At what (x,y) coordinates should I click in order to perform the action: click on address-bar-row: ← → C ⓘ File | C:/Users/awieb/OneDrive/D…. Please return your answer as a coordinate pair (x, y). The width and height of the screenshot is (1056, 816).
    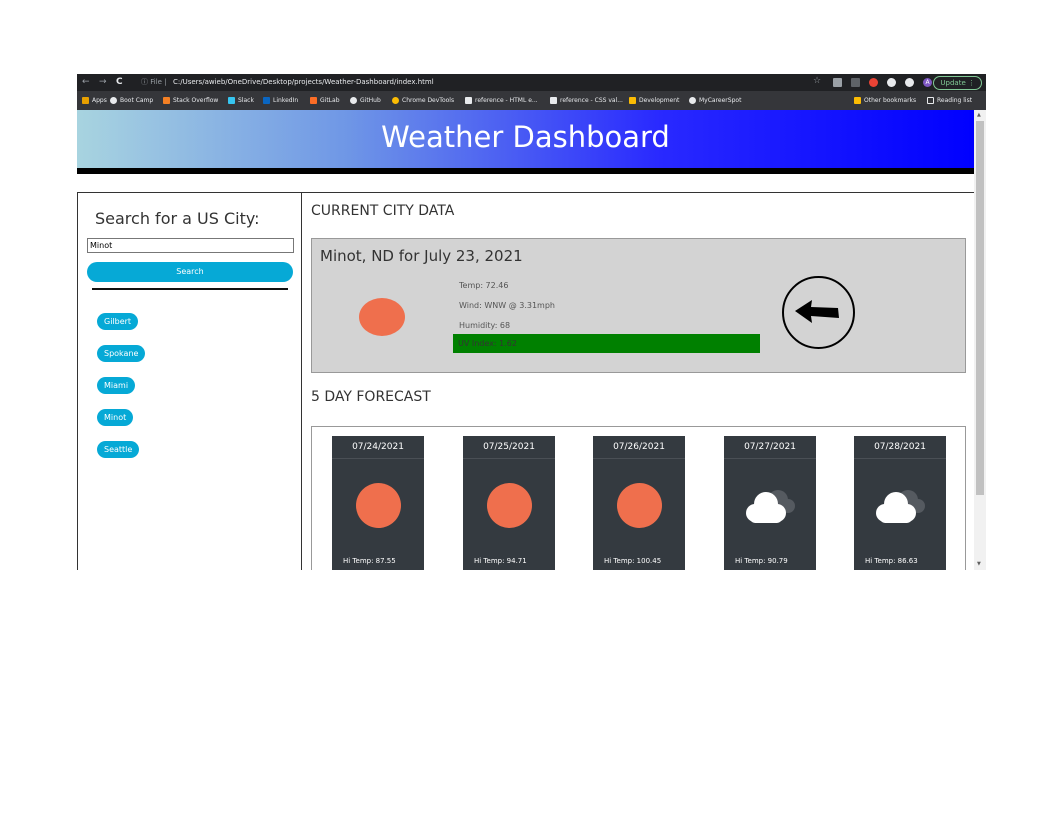
    Looking at the image, I should click on (531, 82).